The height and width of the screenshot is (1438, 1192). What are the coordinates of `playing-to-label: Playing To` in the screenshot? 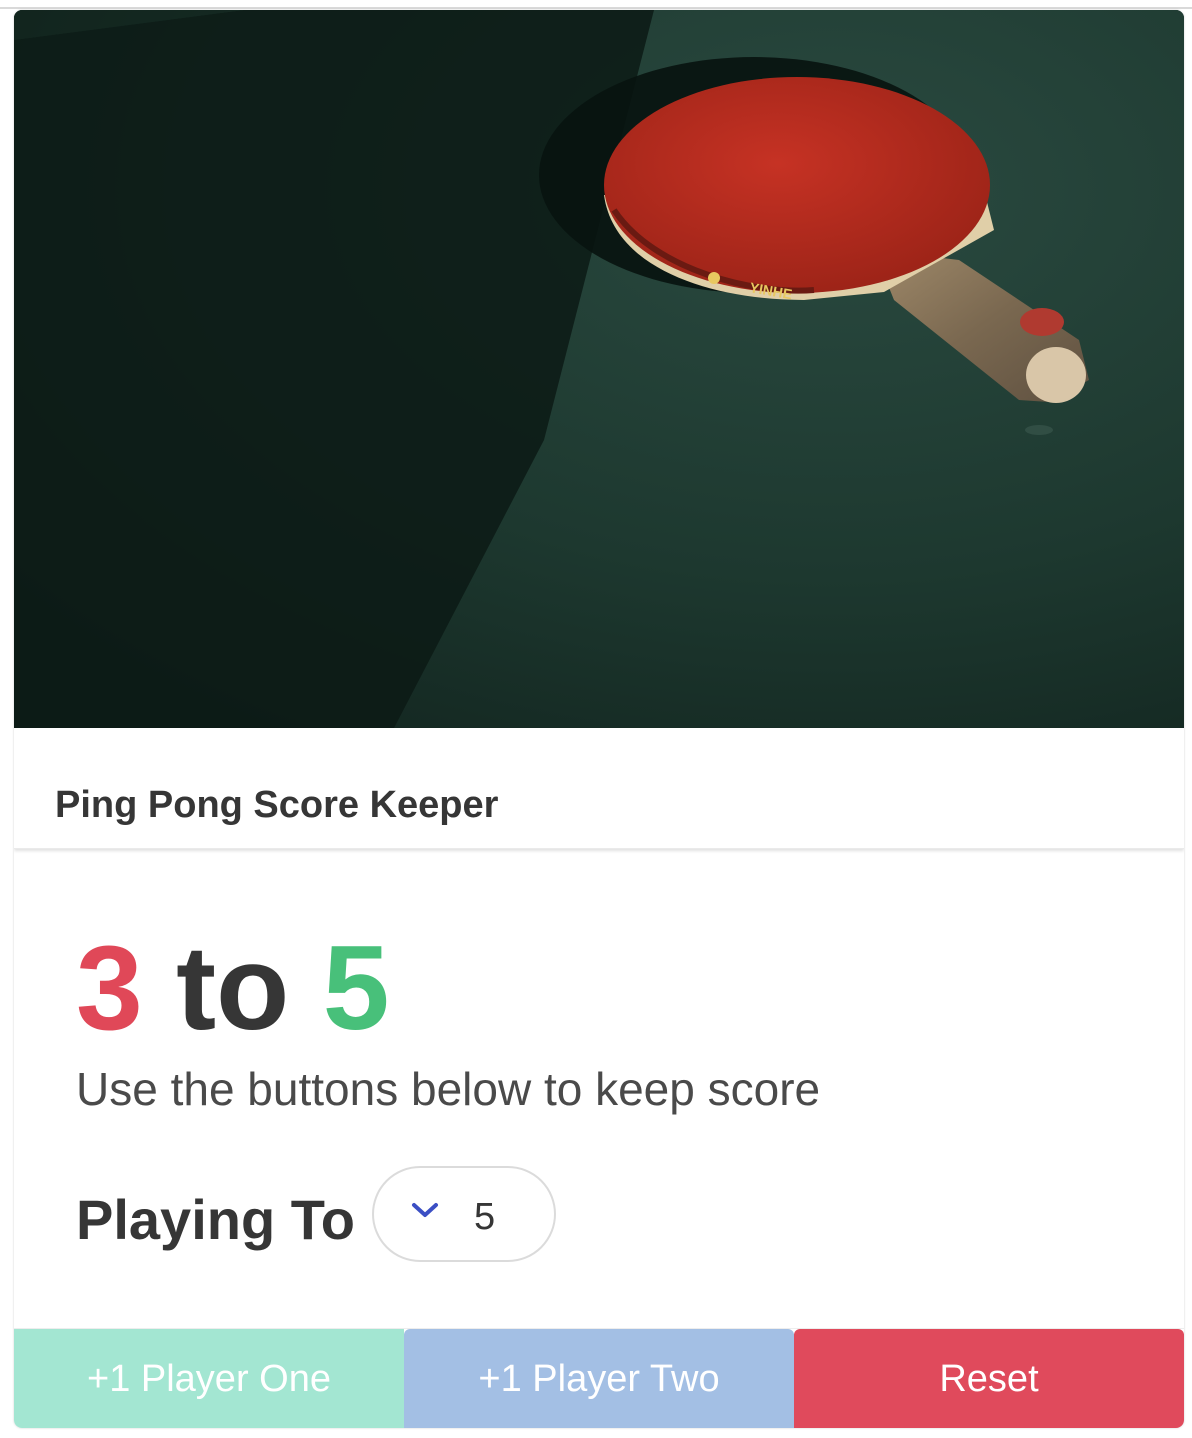 It's located at (215, 1219).